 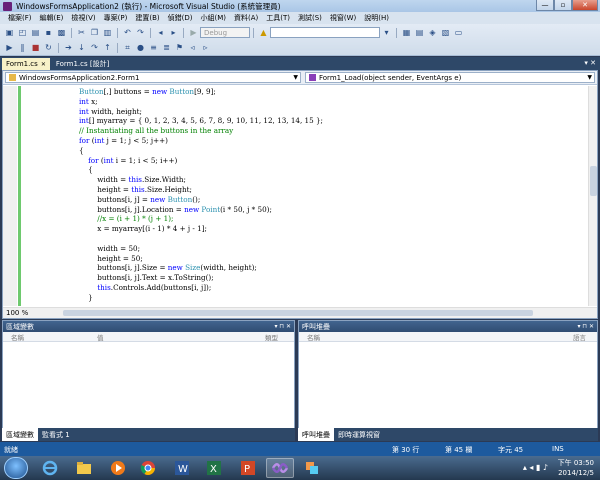 What do you see at coordinates (359, 434) in the screenshot?
I see `tab-immediate-window: 即時運算視窗` at bounding box center [359, 434].